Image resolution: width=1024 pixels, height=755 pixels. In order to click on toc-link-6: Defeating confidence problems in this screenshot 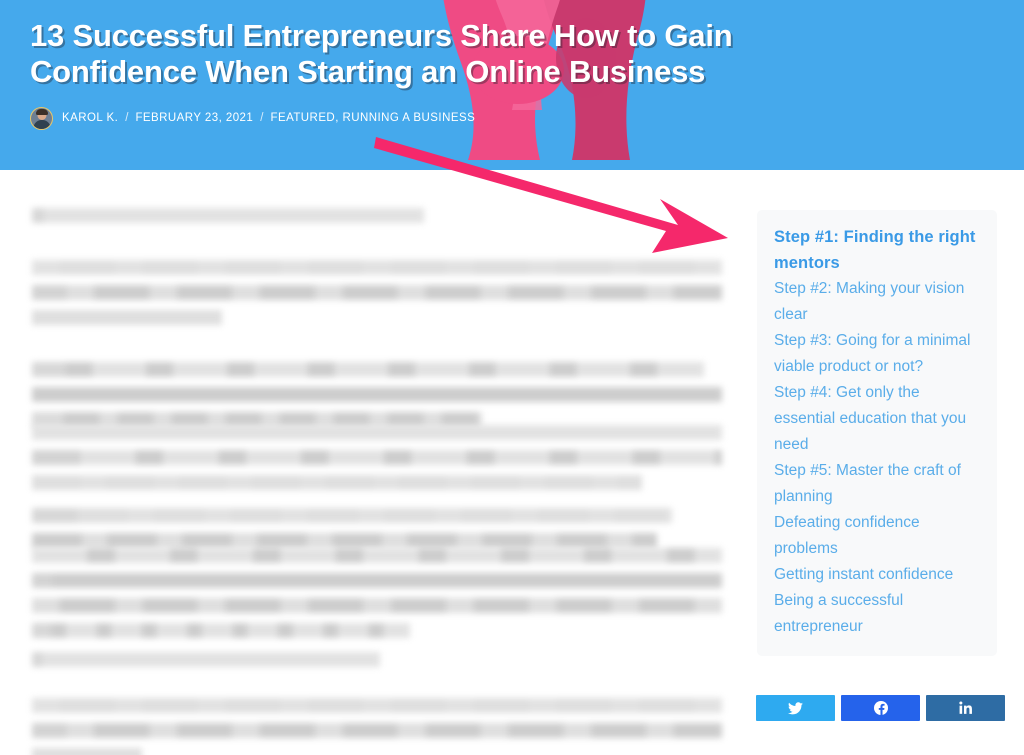, I will do `click(877, 536)`.